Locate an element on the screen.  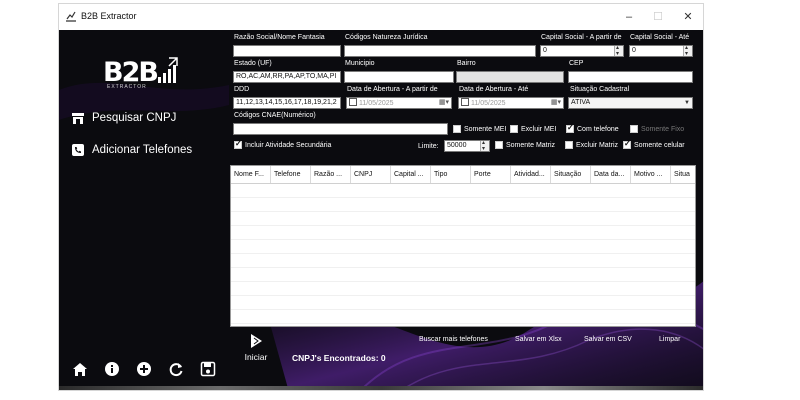
play-icon is located at coordinates (256, 341).